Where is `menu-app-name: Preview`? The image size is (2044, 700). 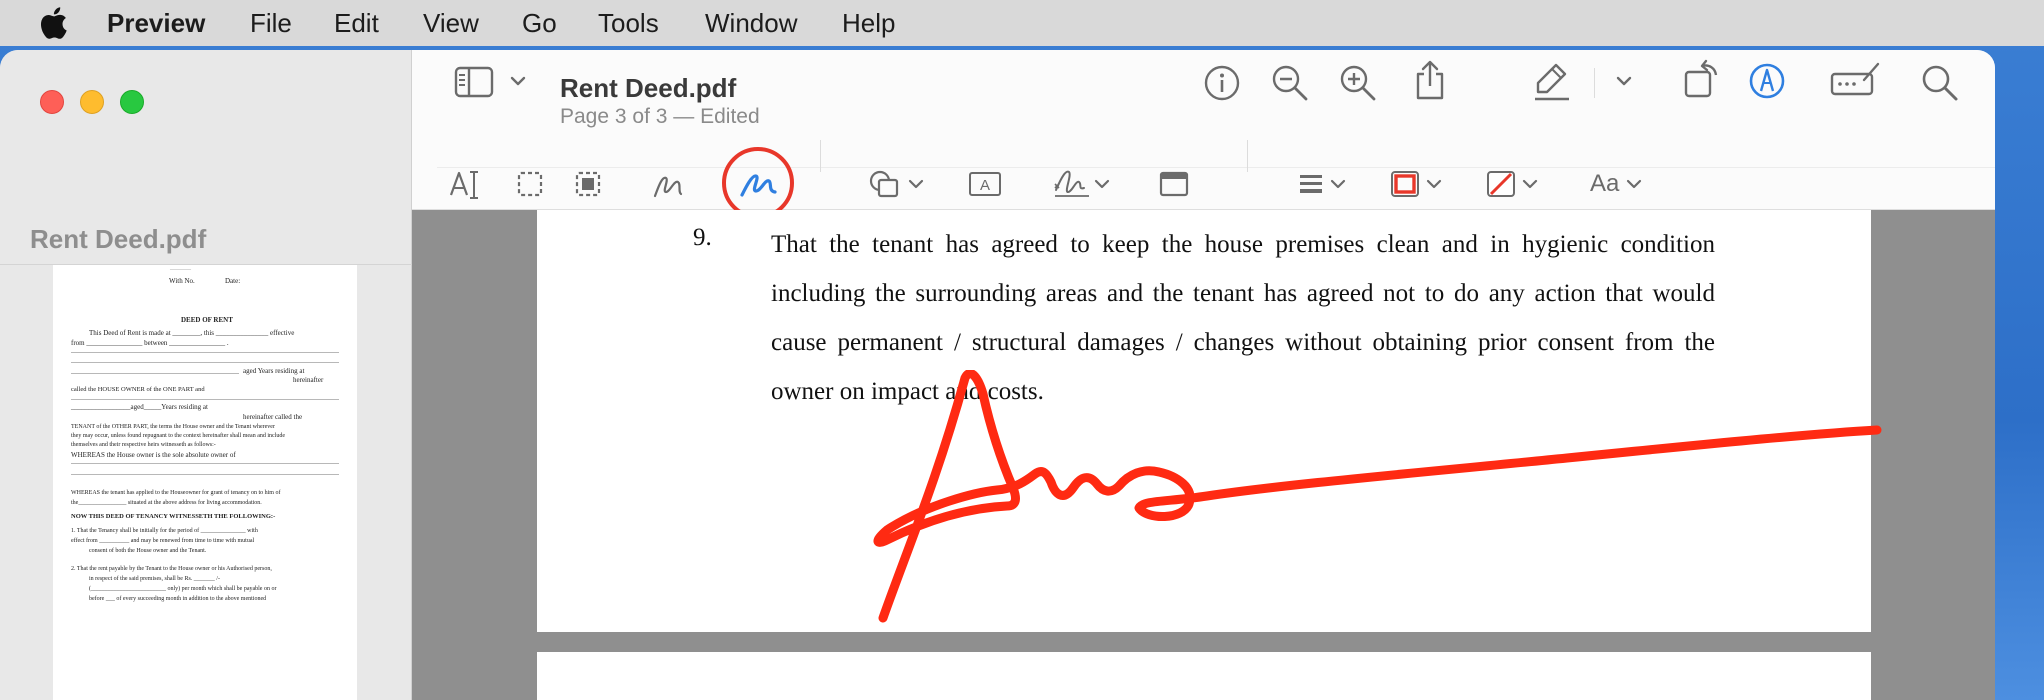
menu-app-name: Preview is located at coordinates (156, 23).